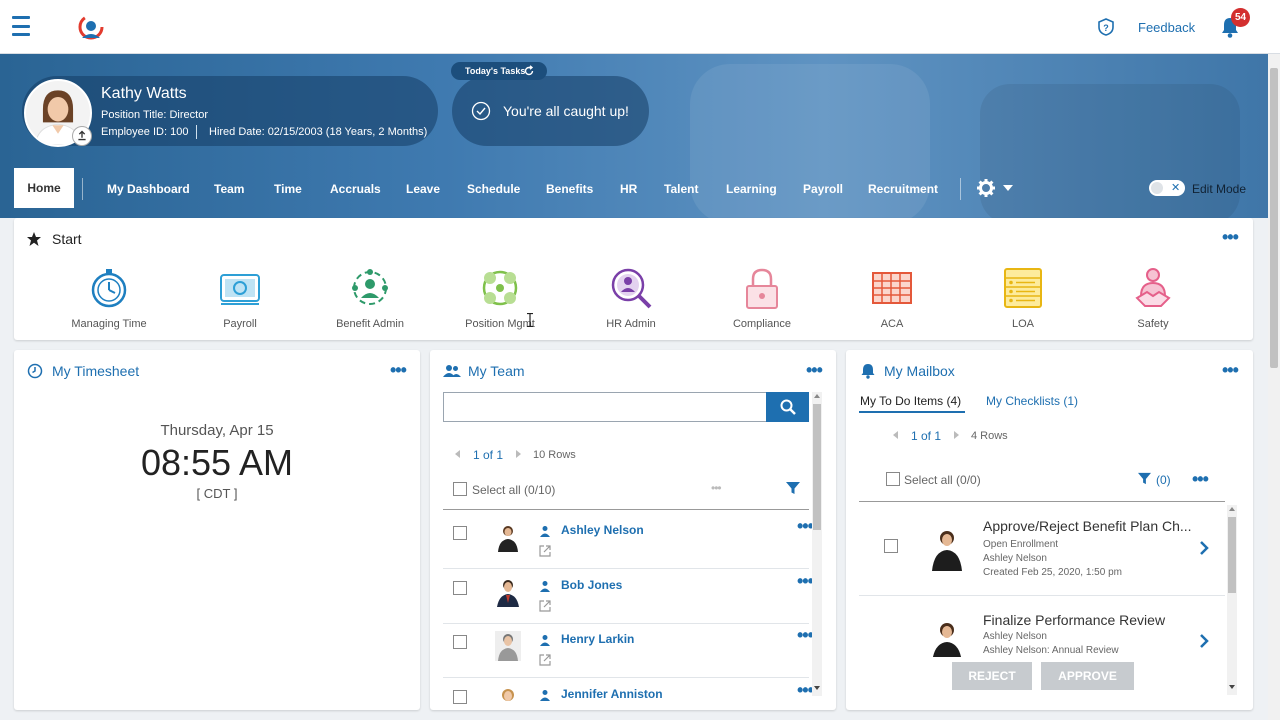  What do you see at coordinates (1106, 27) in the screenshot?
I see `help-icon: ?` at bounding box center [1106, 27].